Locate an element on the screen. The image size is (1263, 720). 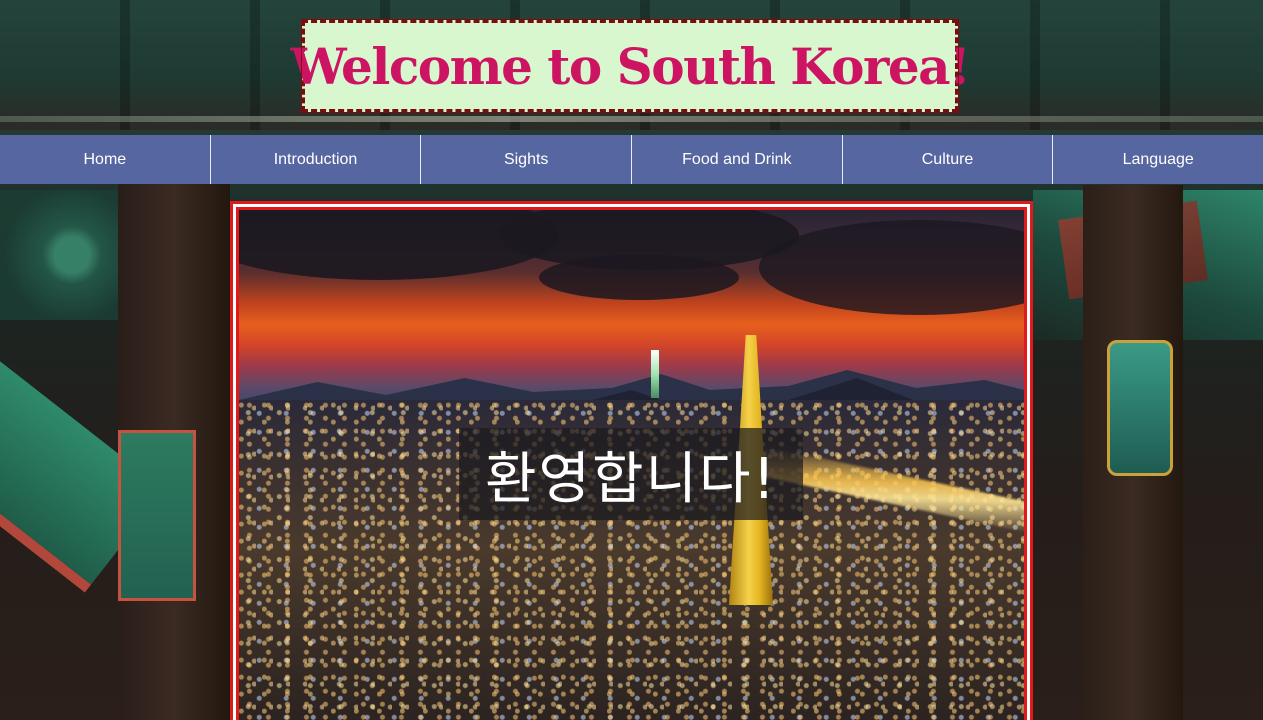
site-title-box: Welcome to South Korea! is located at coordinates (630, 66).